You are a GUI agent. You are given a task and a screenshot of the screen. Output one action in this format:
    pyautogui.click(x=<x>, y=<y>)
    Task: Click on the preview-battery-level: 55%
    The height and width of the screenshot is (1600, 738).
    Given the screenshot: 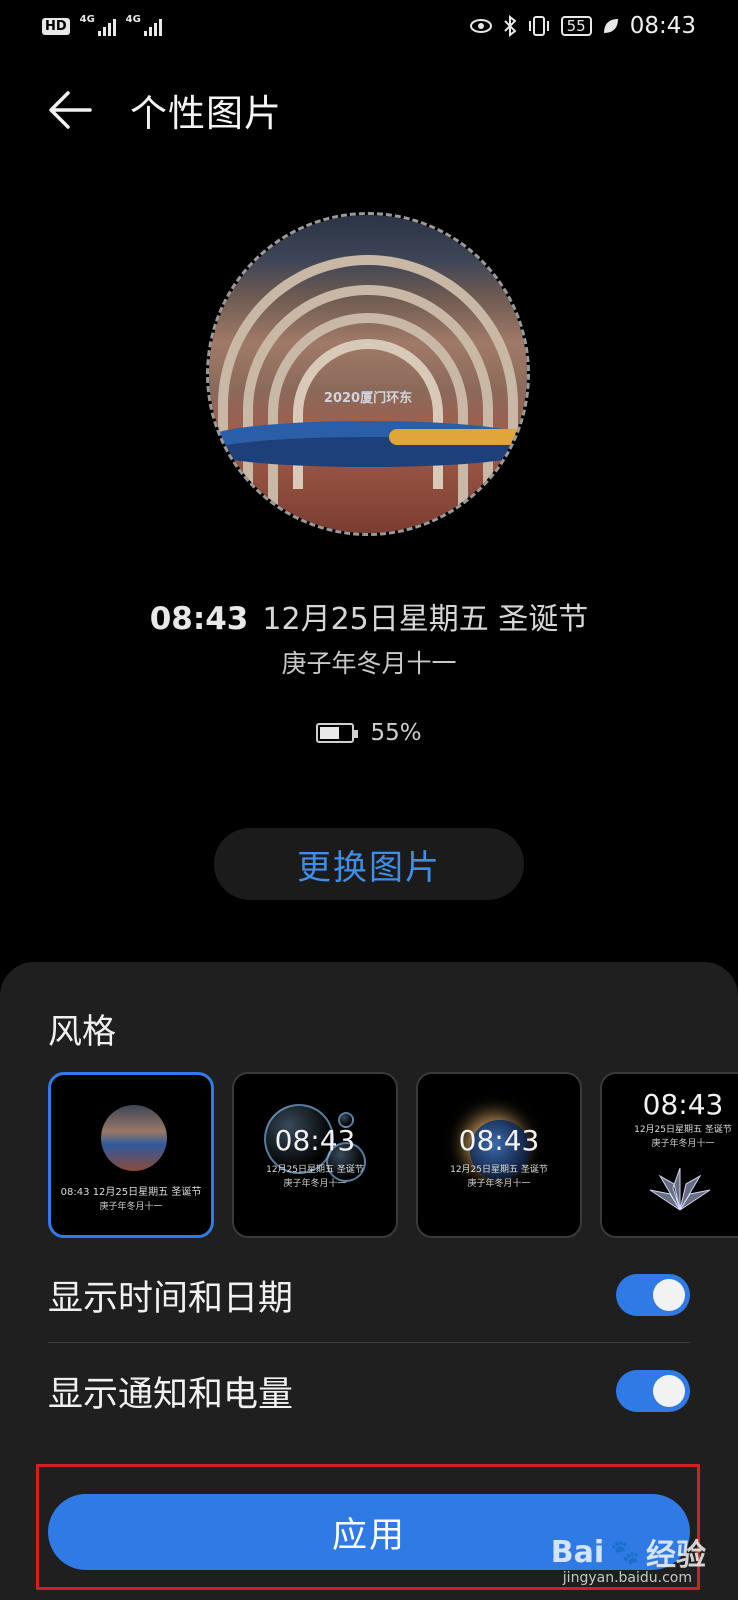 What is the action you would take?
    pyautogui.click(x=396, y=733)
    